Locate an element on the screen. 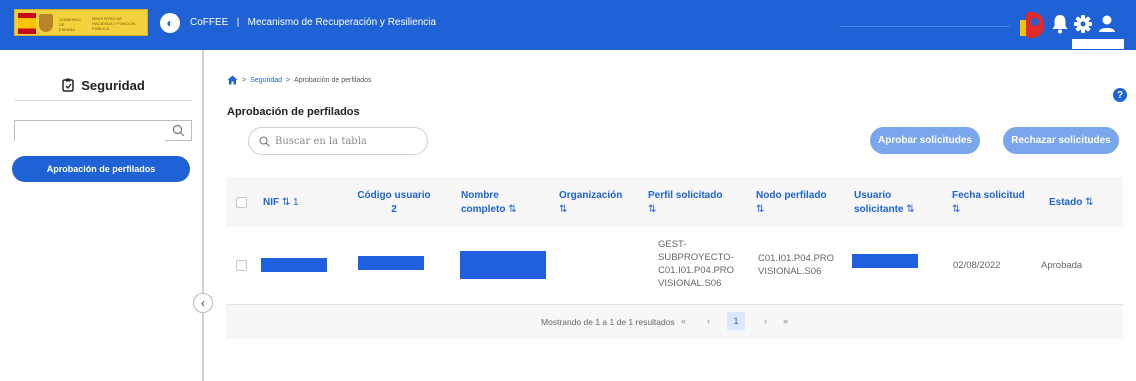 The width and height of the screenshot is (1136, 381). column-label: Perfil solicitado is located at coordinates (685, 195).